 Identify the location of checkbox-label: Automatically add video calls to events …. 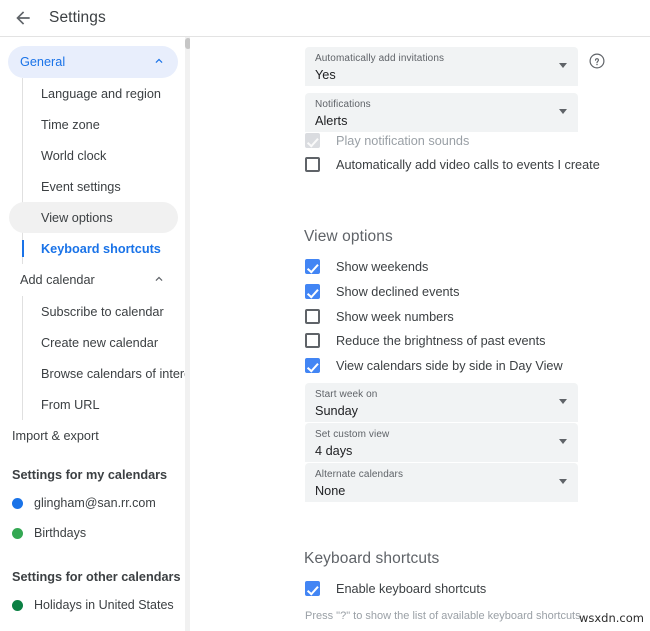
(468, 164).